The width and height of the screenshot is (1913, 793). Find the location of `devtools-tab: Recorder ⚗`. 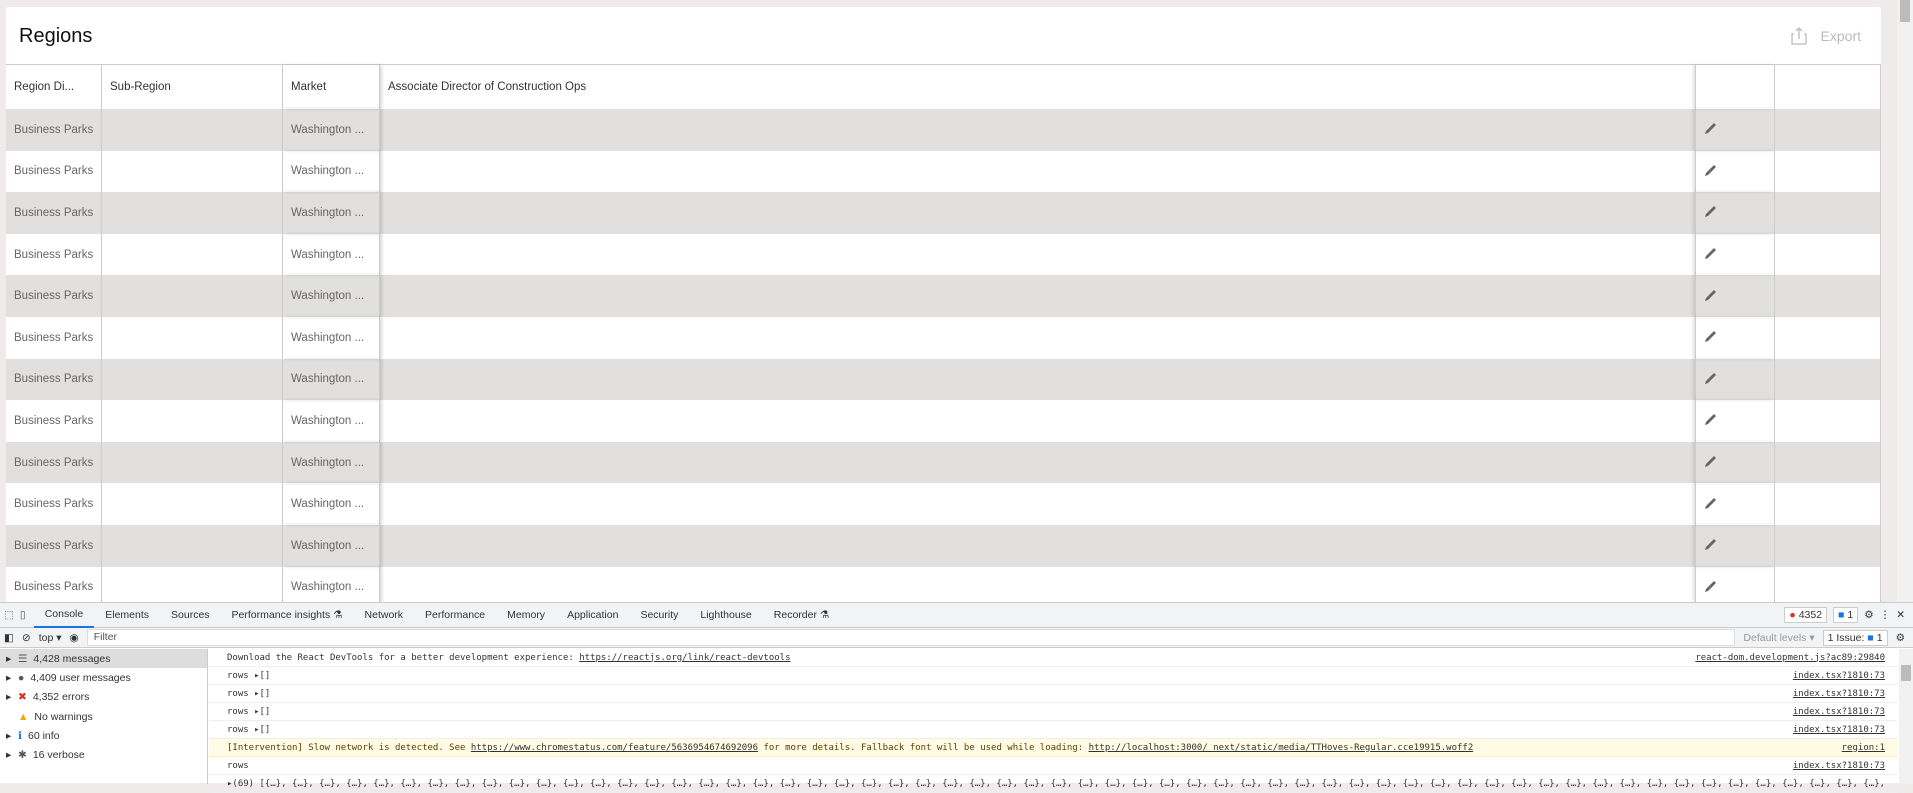

devtools-tab: Recorder ⚗ is located at coordinates (802, 615).